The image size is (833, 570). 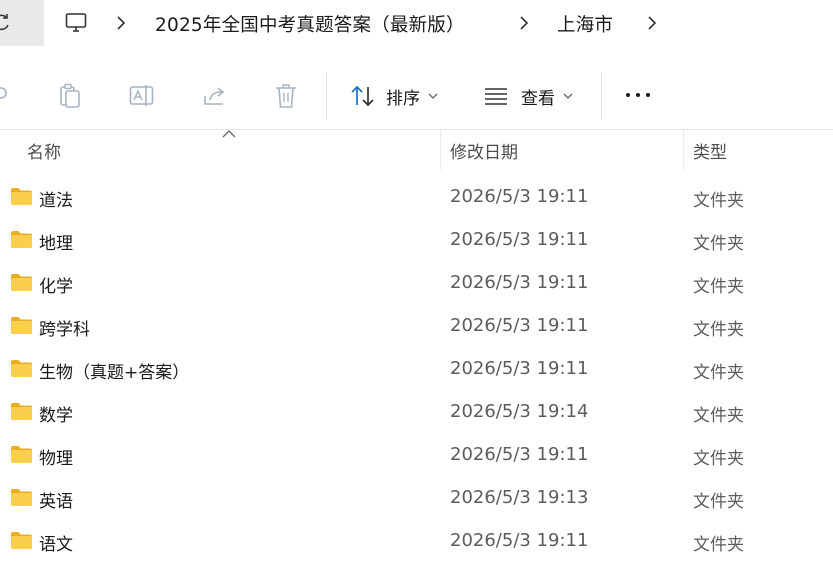 I want to click on delete-icon, so click(x=286, y=96).